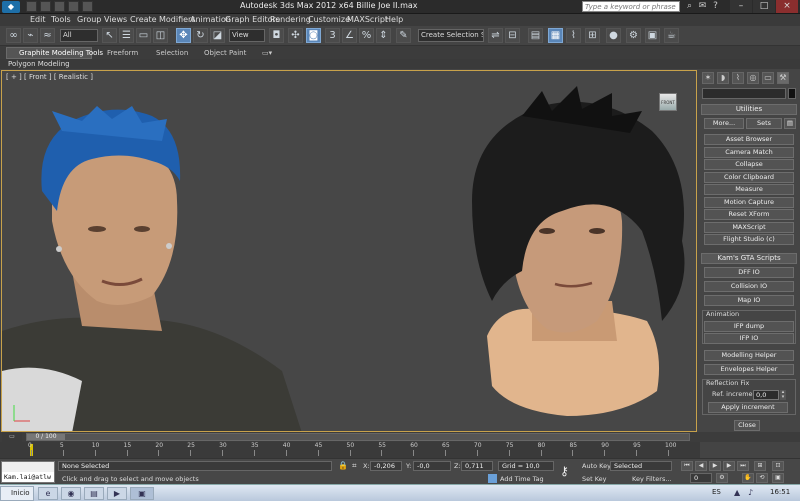  I want to click on configure-sets-icon: ▤, so click(790, 123).